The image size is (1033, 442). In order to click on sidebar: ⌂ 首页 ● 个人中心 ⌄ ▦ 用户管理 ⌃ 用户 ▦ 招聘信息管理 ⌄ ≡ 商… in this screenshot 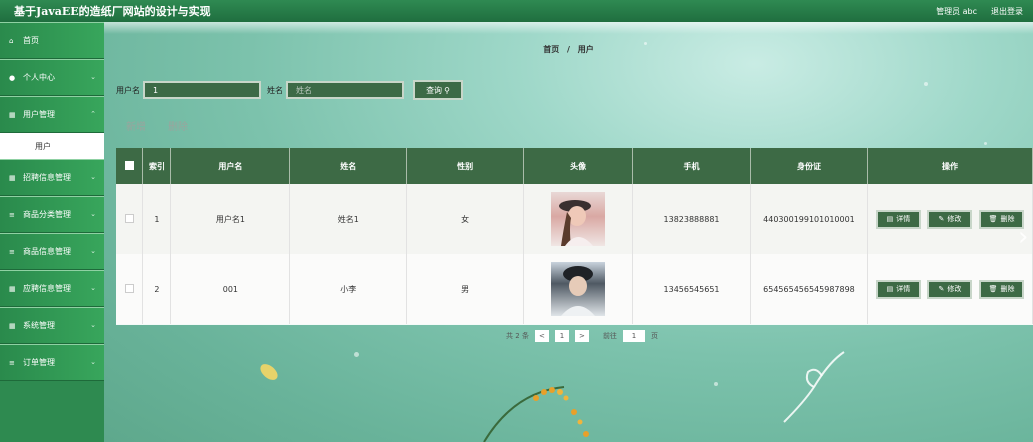, I will do `click(52, 232)`.